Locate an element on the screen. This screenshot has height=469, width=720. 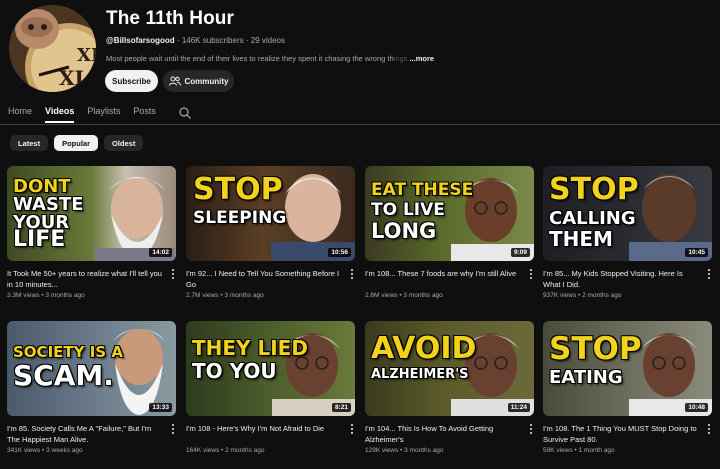
video-duration: 10:48 is located at coordinates (696, 407).